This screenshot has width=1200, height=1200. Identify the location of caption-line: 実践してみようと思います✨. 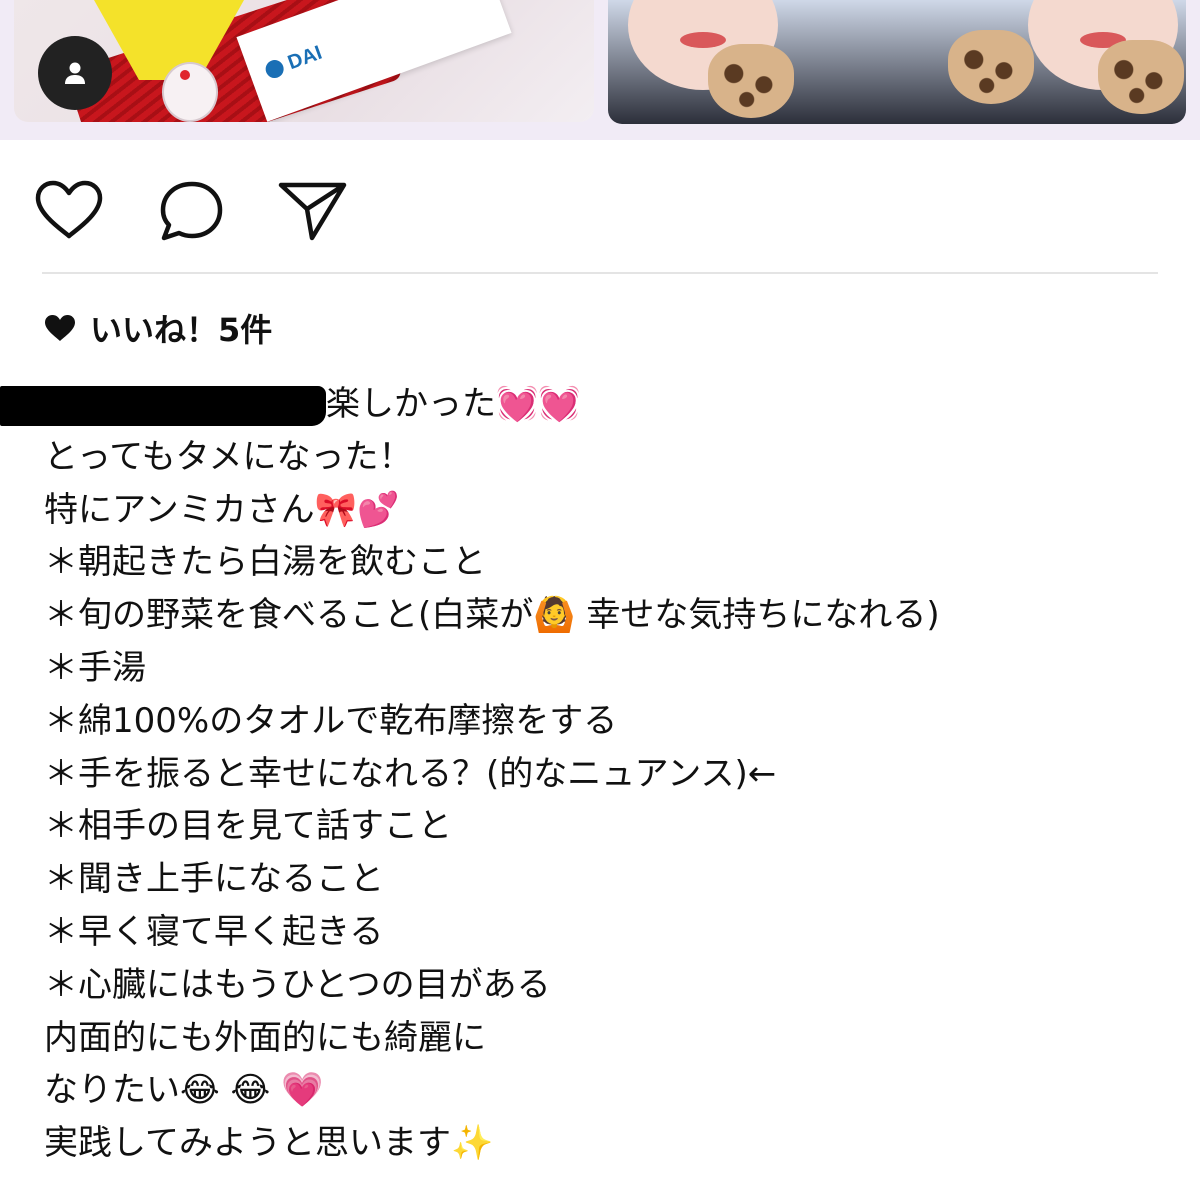
(269, 1143).